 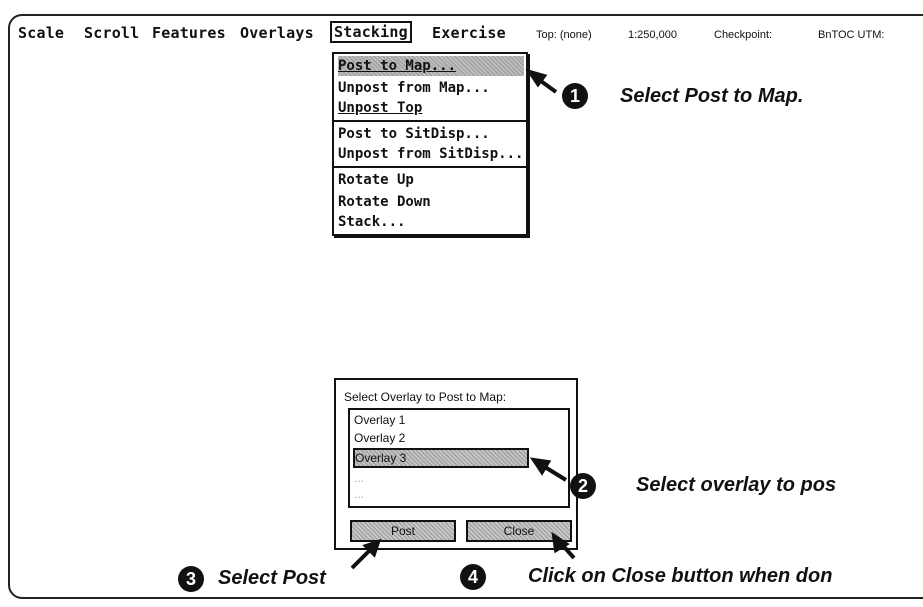 I want to click on menu-scroll: Scroll, so click(x=111, y=33).